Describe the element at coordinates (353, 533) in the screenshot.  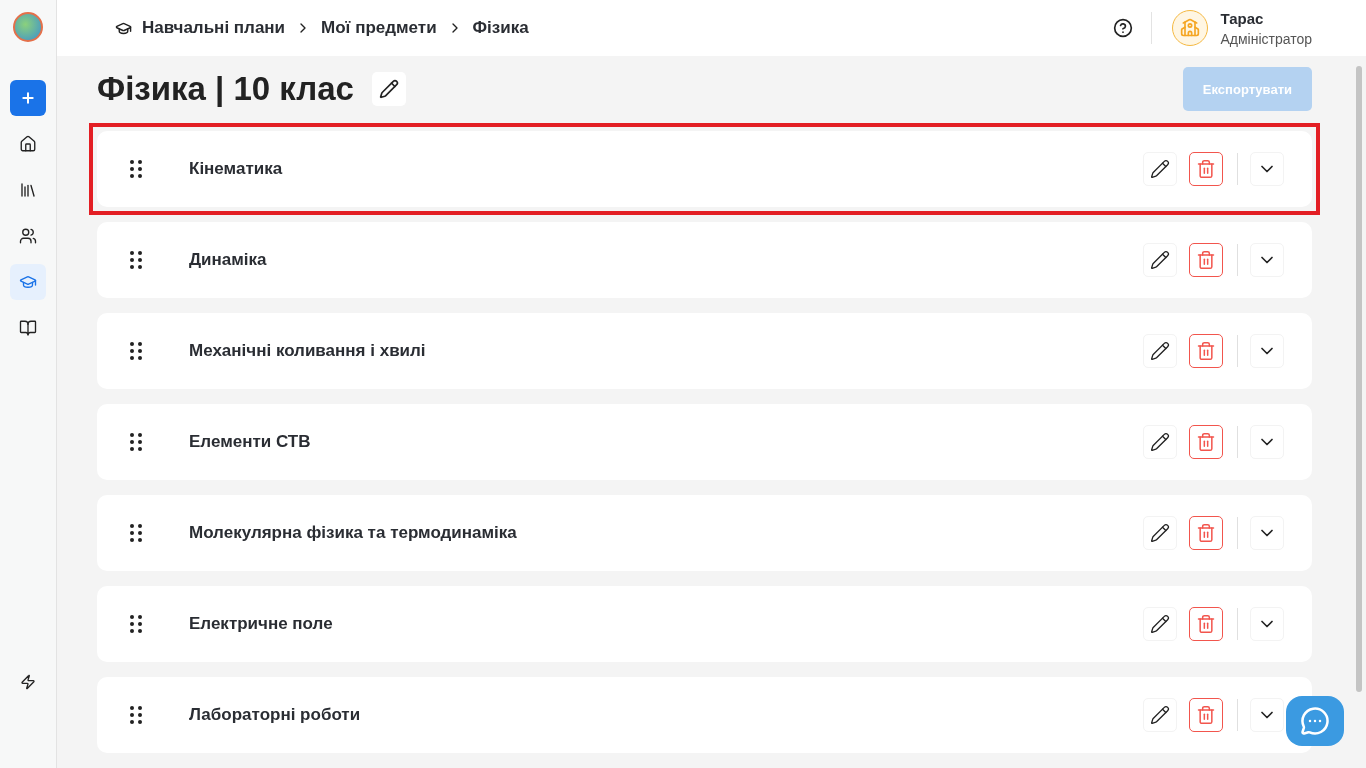
I see `topic-name: Молекулярна фізика та термодинаміка` at that location.